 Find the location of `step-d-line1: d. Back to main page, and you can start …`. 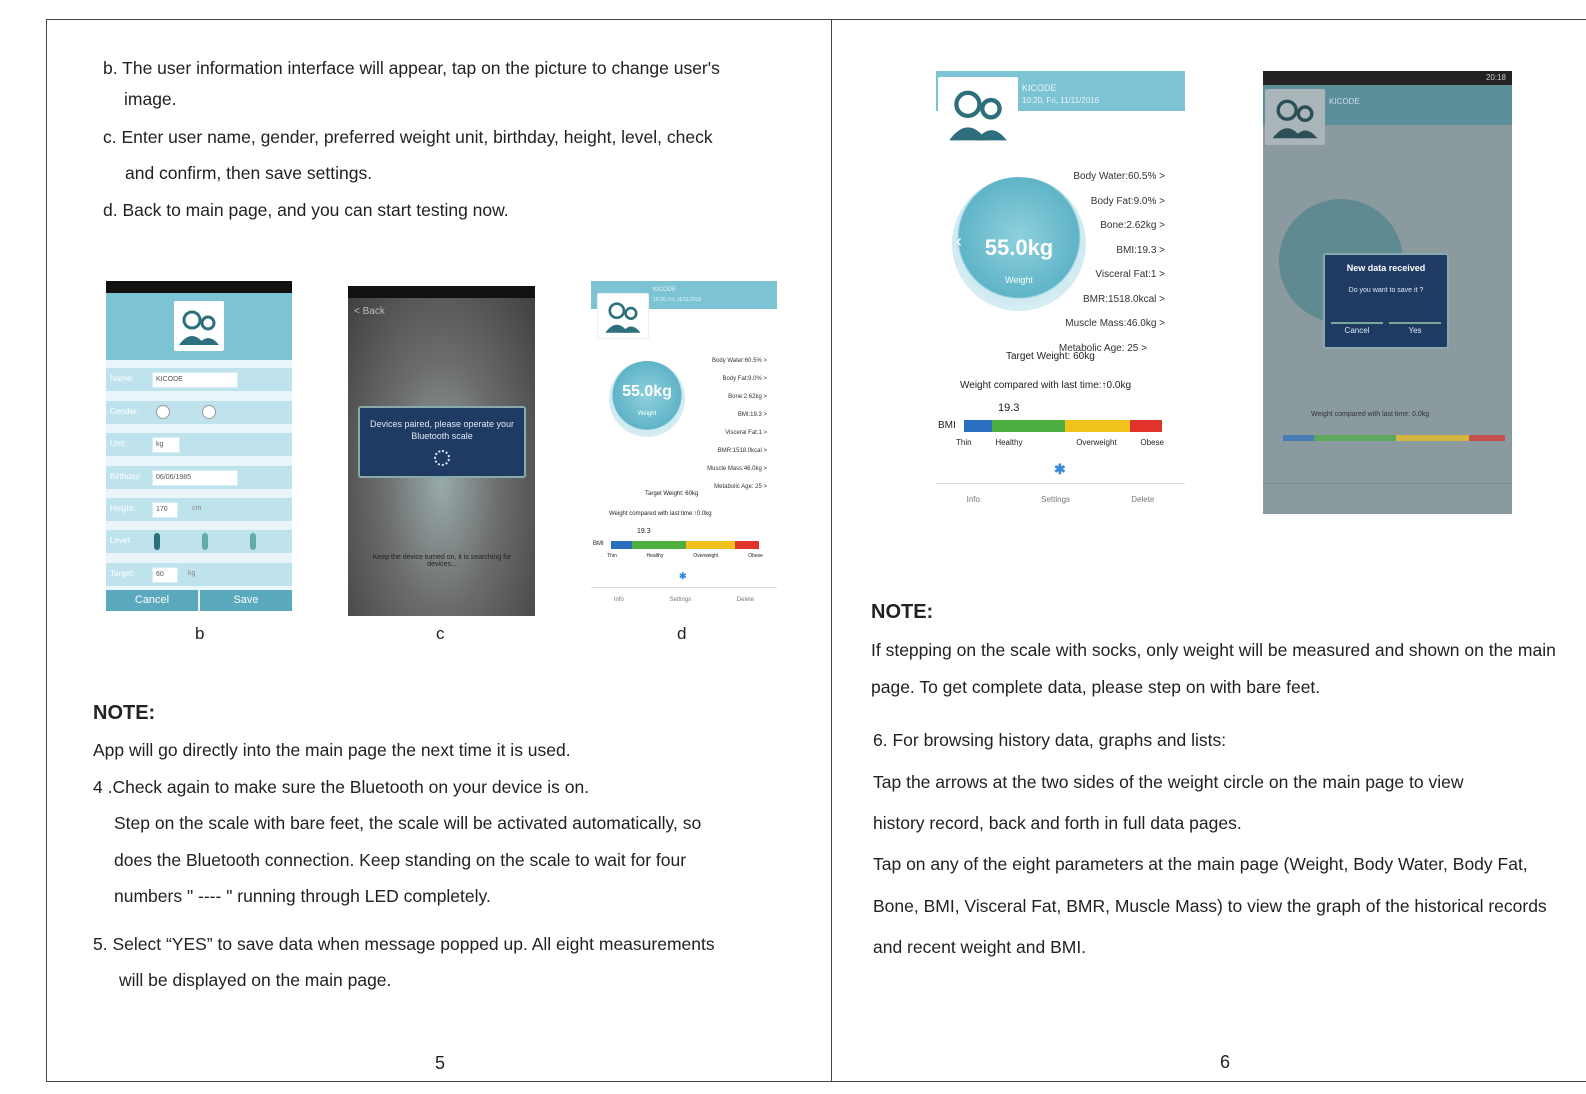

step-d-line1: d. Back to main page, and you can start … is located at coordinates (306, 210).